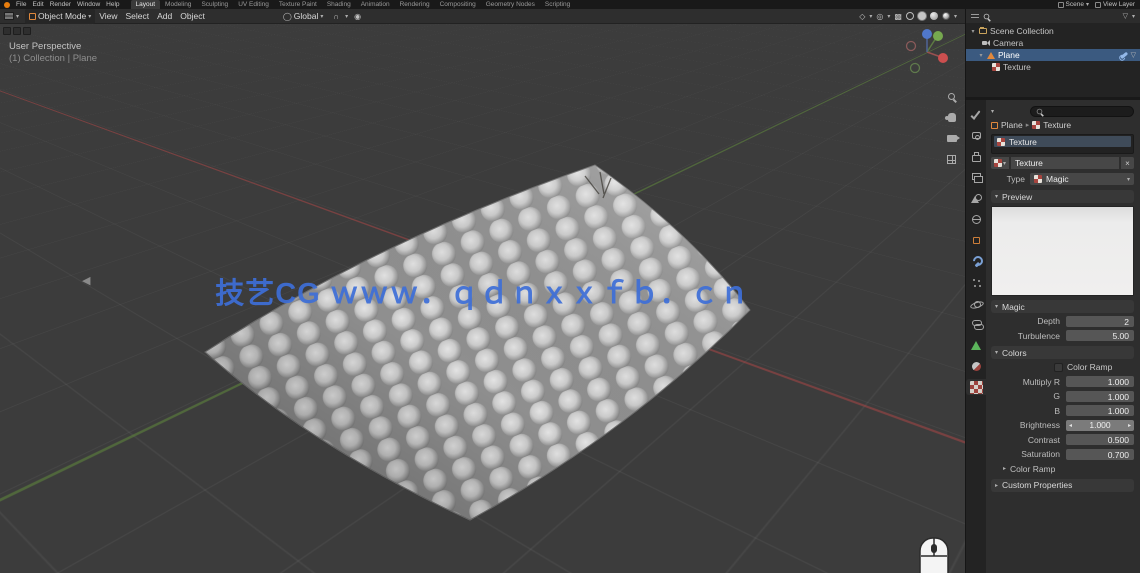  Describe the element at coordinates (192, 16) in the screenshot. I see `menu-object: Object` at that location.